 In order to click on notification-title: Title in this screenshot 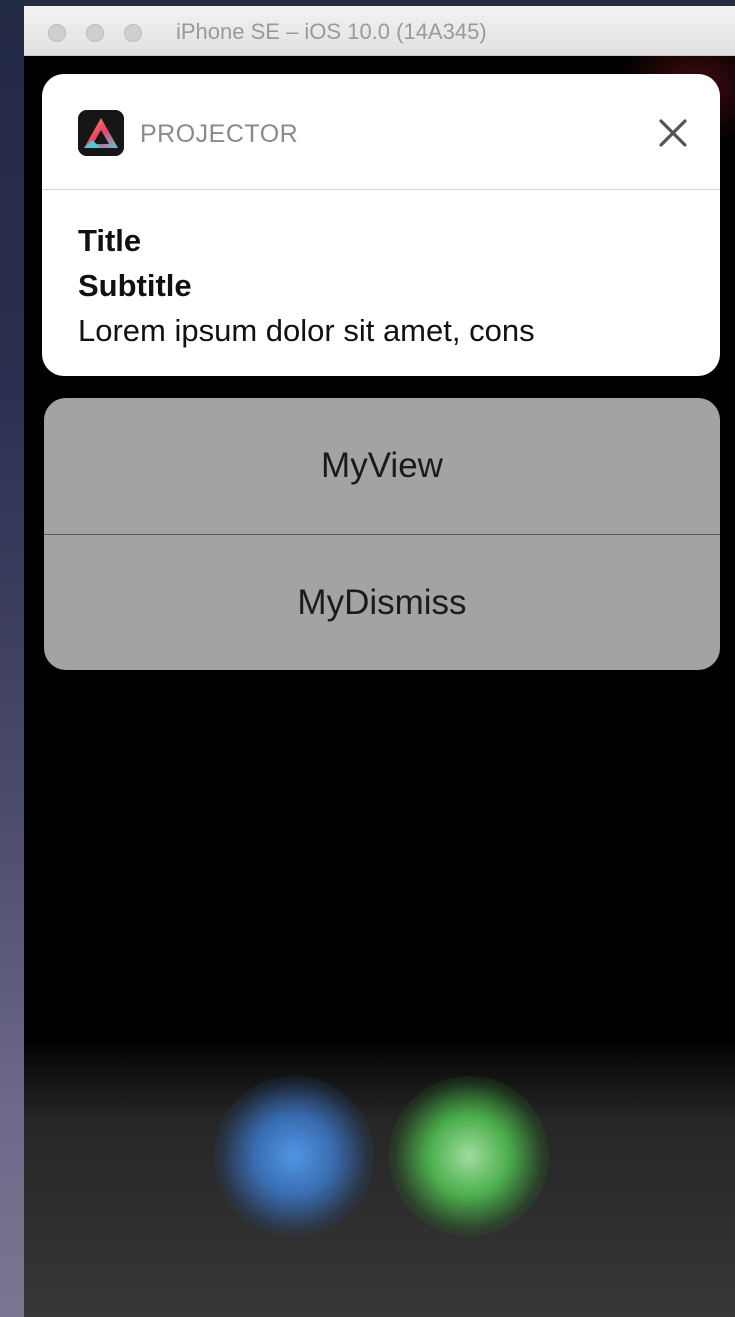, I will do `click(110, 240)`.